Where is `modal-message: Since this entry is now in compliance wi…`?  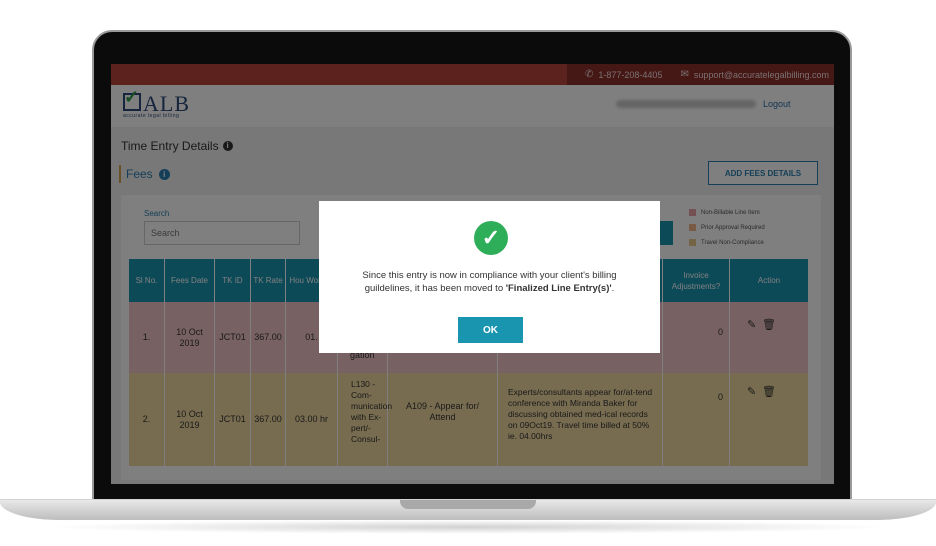 modal-message: Since this entry is now in compliance wi… is located at coordinates (489, 282).